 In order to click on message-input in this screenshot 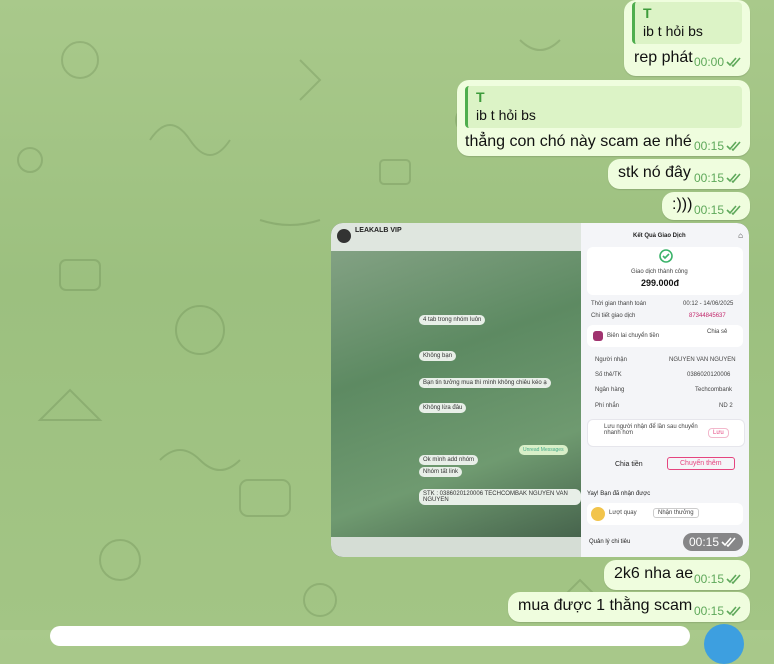, I will do `click(370, 636)`.